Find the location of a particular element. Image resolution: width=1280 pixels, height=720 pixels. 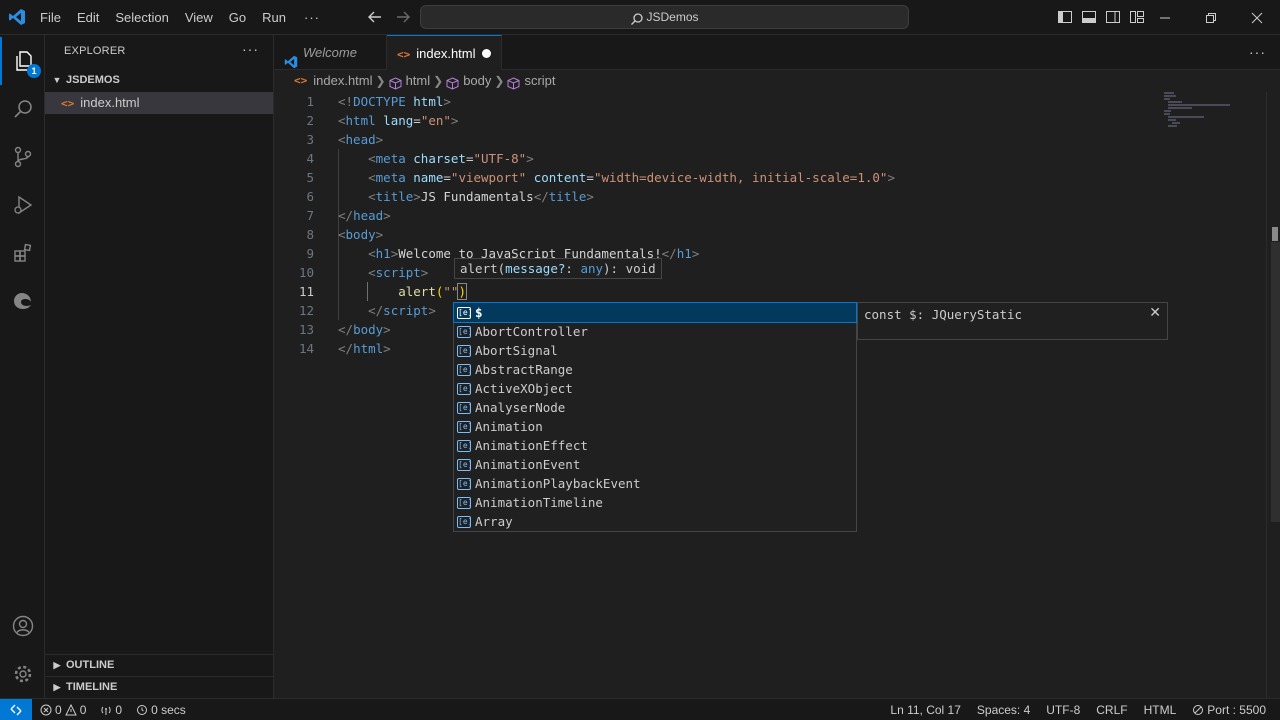

forward-arrow-icon is located at coordinates (403, 17).